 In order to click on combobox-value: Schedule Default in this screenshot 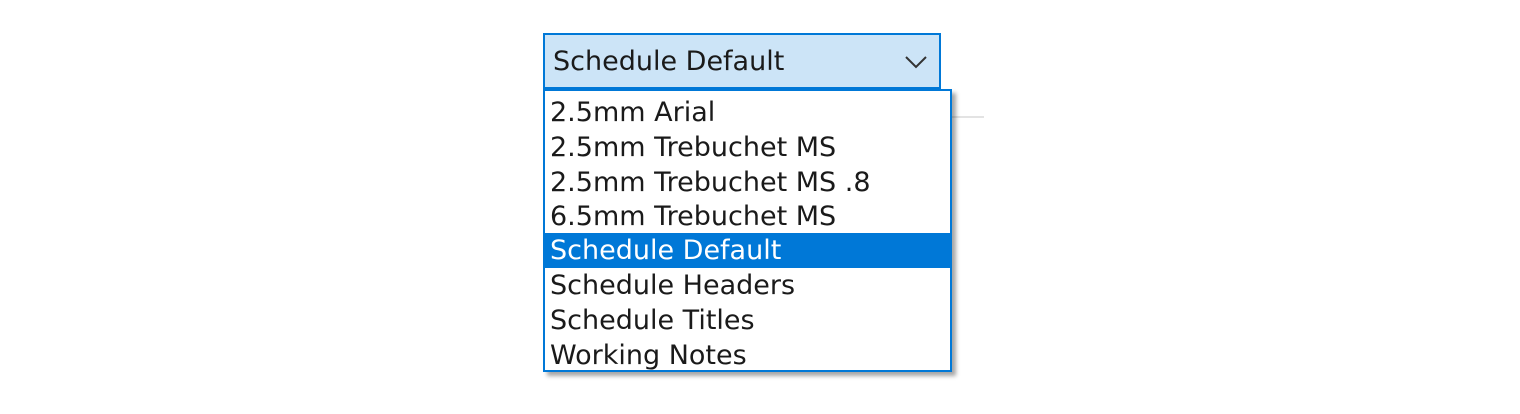, I will do `click(669, 61)`.